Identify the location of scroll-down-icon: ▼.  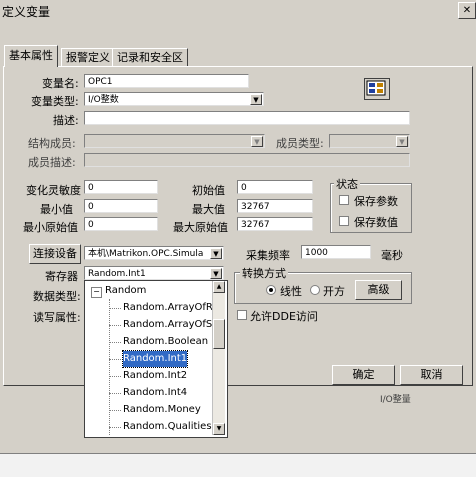
(219, 429).